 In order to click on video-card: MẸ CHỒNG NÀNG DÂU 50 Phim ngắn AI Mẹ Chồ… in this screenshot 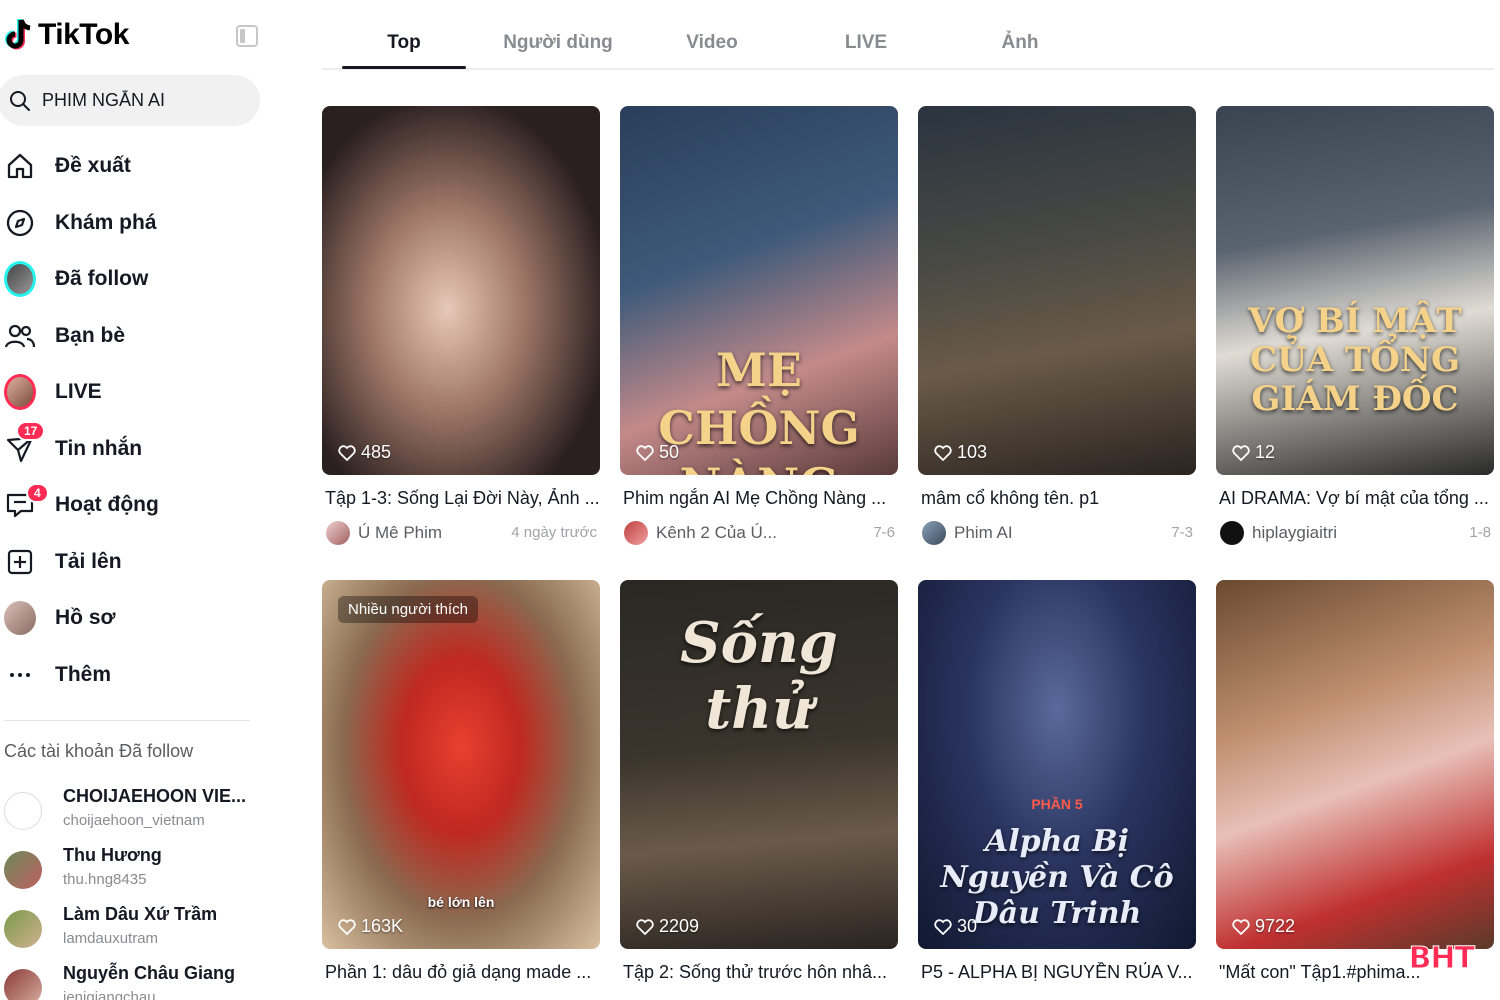, I will do `click(759, 326)`.